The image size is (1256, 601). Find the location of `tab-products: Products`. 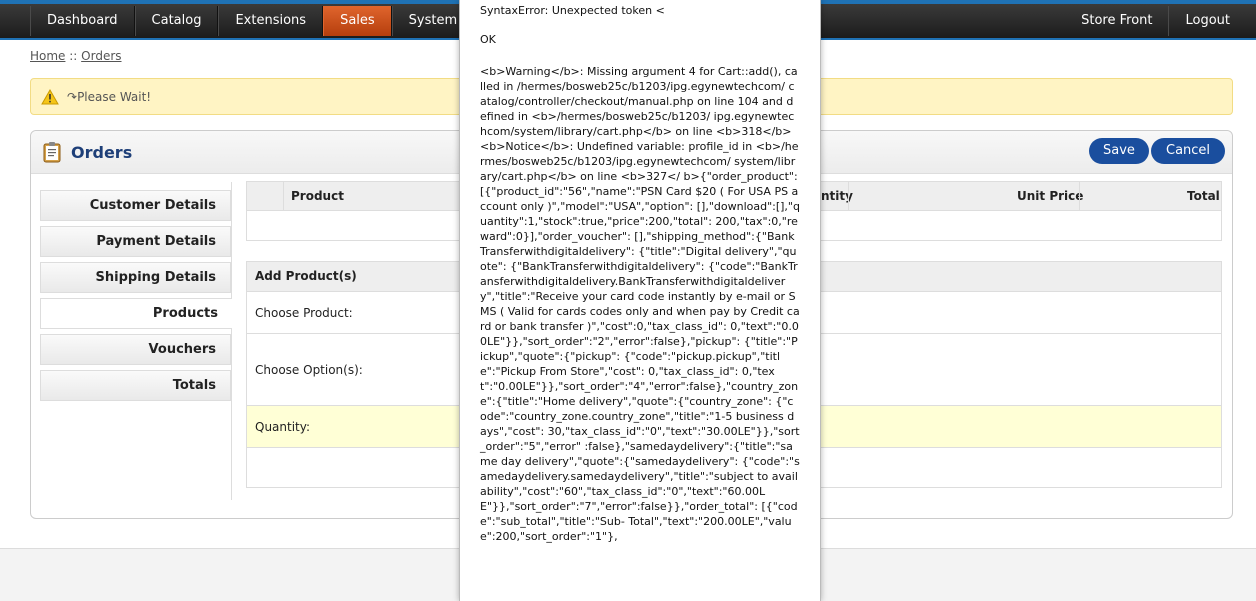

tab-products: Products is located at coordinates (136, 313).